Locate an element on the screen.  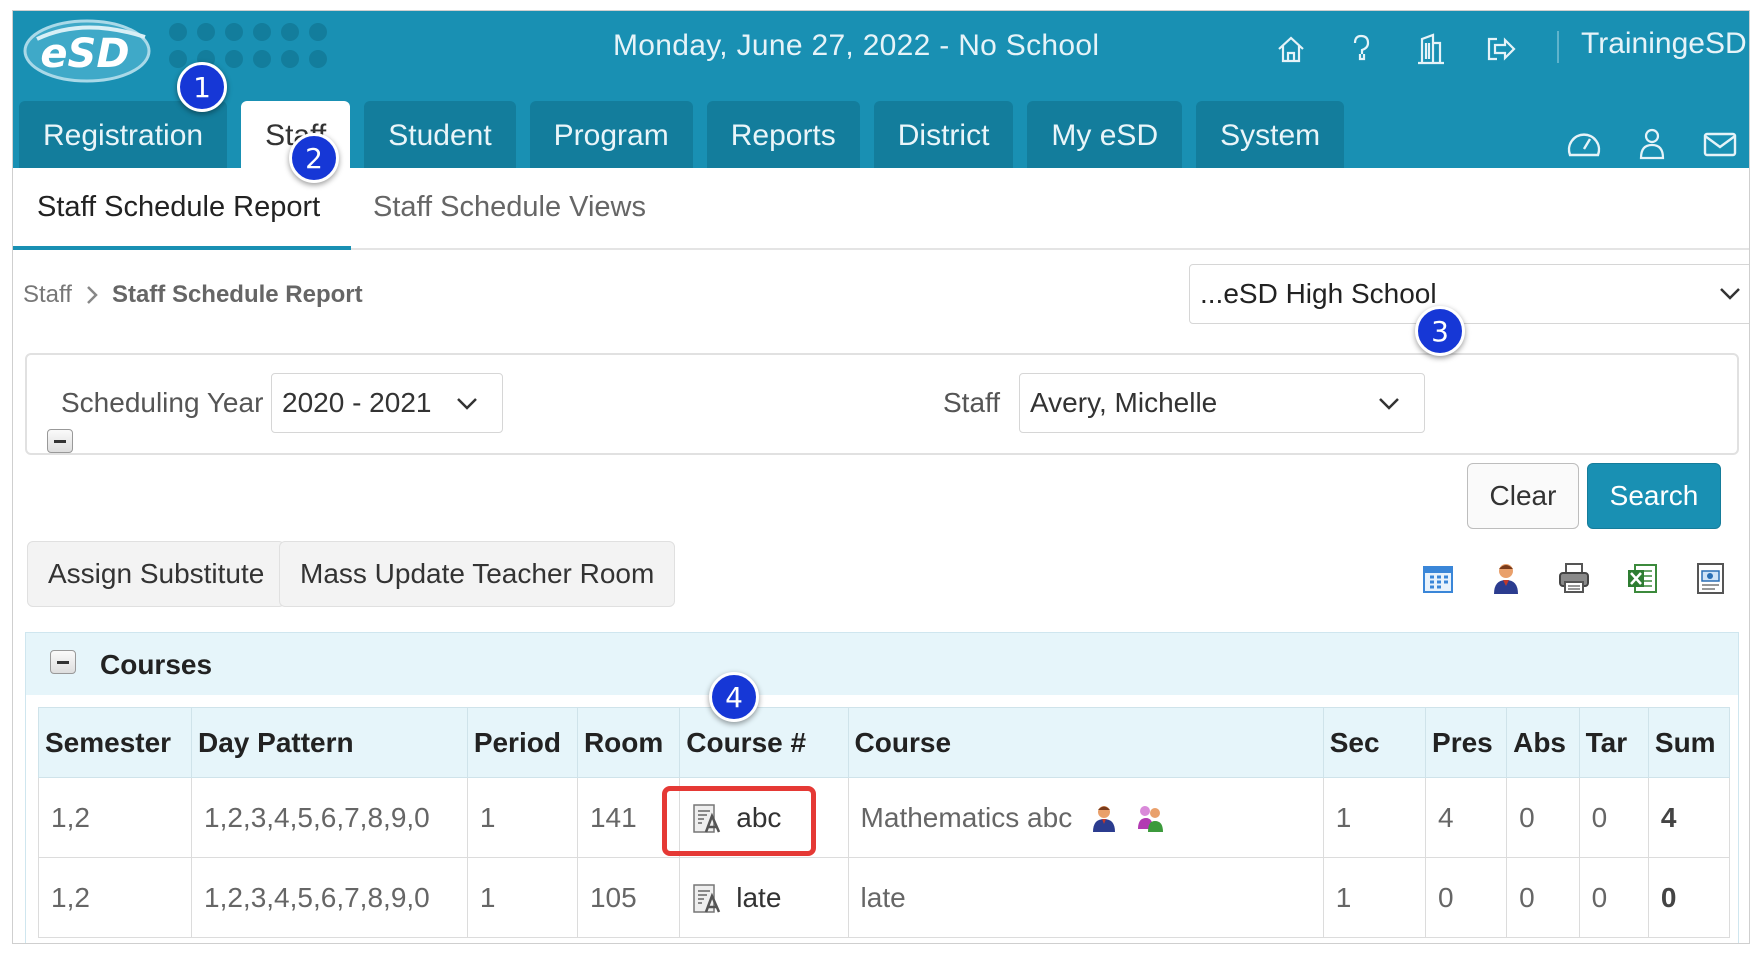
present-cell: 4 is located at coordinates (1466, 817).